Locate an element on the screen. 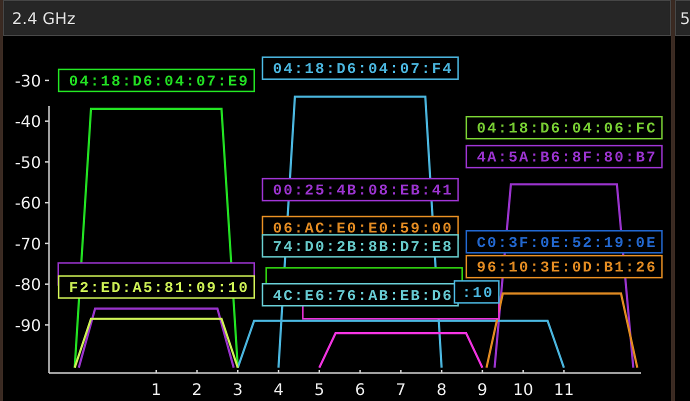 This screenshot has width=690, height=401. axis-label: 3 is located at coordinates (237, 389).